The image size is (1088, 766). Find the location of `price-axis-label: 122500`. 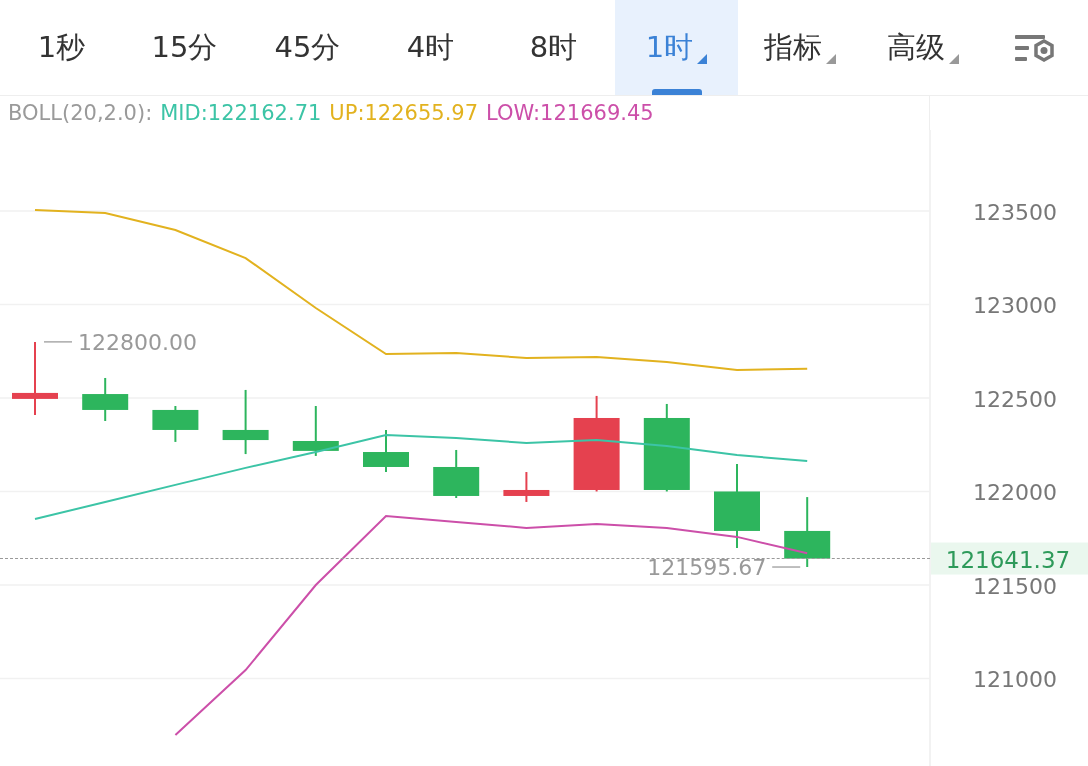

price-axis-label: 122500 is located at coordinates (1015, 399).